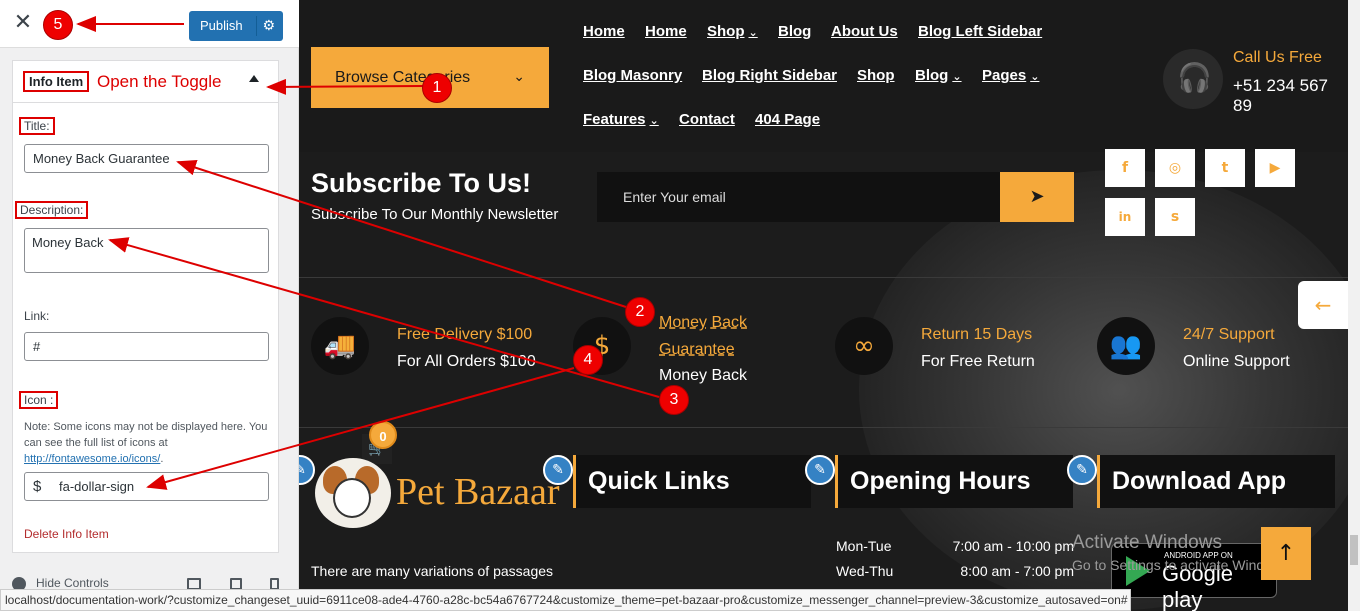  What do you see at coordinates (674, 400) in the screenshot?
I see `annotation-number: 3` at bounding box center [674, 400].